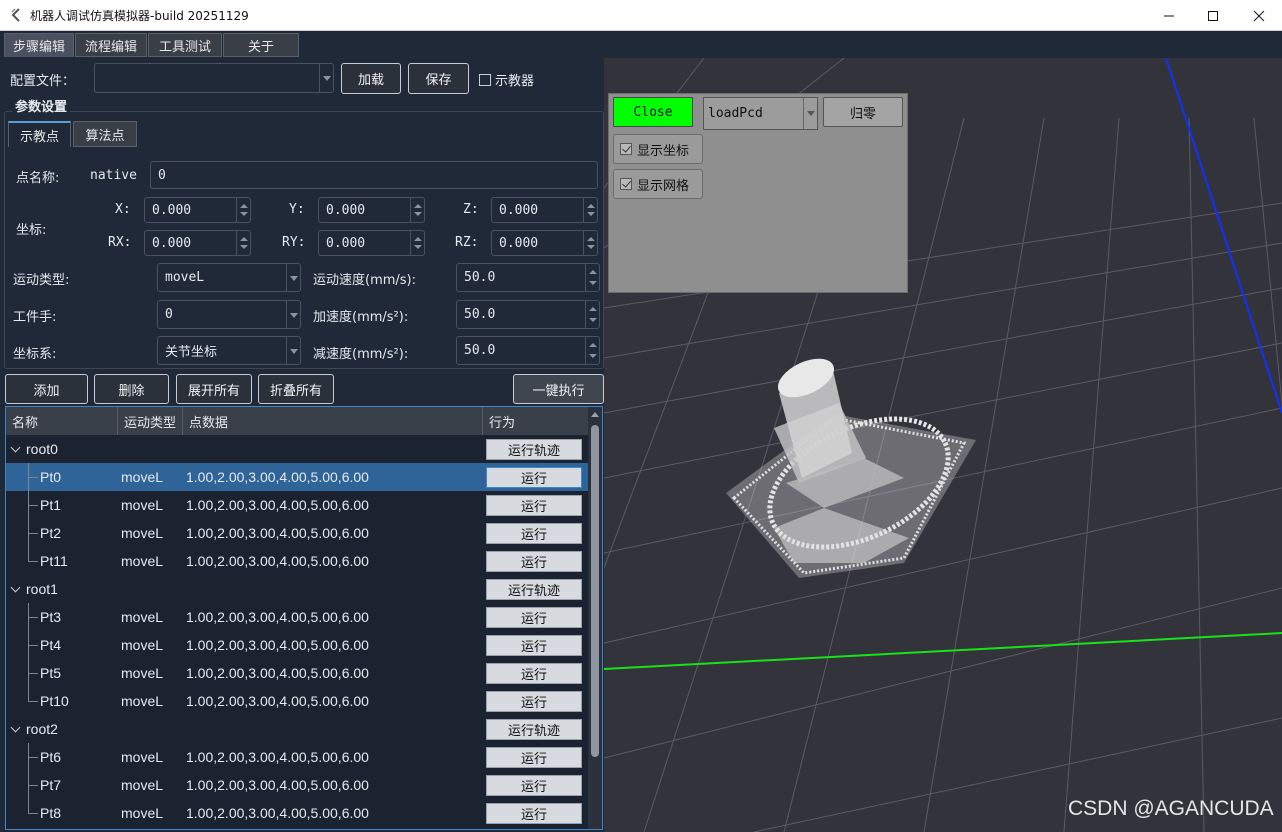 The height and width of the screenshot is (832, 1282). Describe the element at coordinates (653, 112) in the screenshot. I see `viewer-close-button: Close` at that location.